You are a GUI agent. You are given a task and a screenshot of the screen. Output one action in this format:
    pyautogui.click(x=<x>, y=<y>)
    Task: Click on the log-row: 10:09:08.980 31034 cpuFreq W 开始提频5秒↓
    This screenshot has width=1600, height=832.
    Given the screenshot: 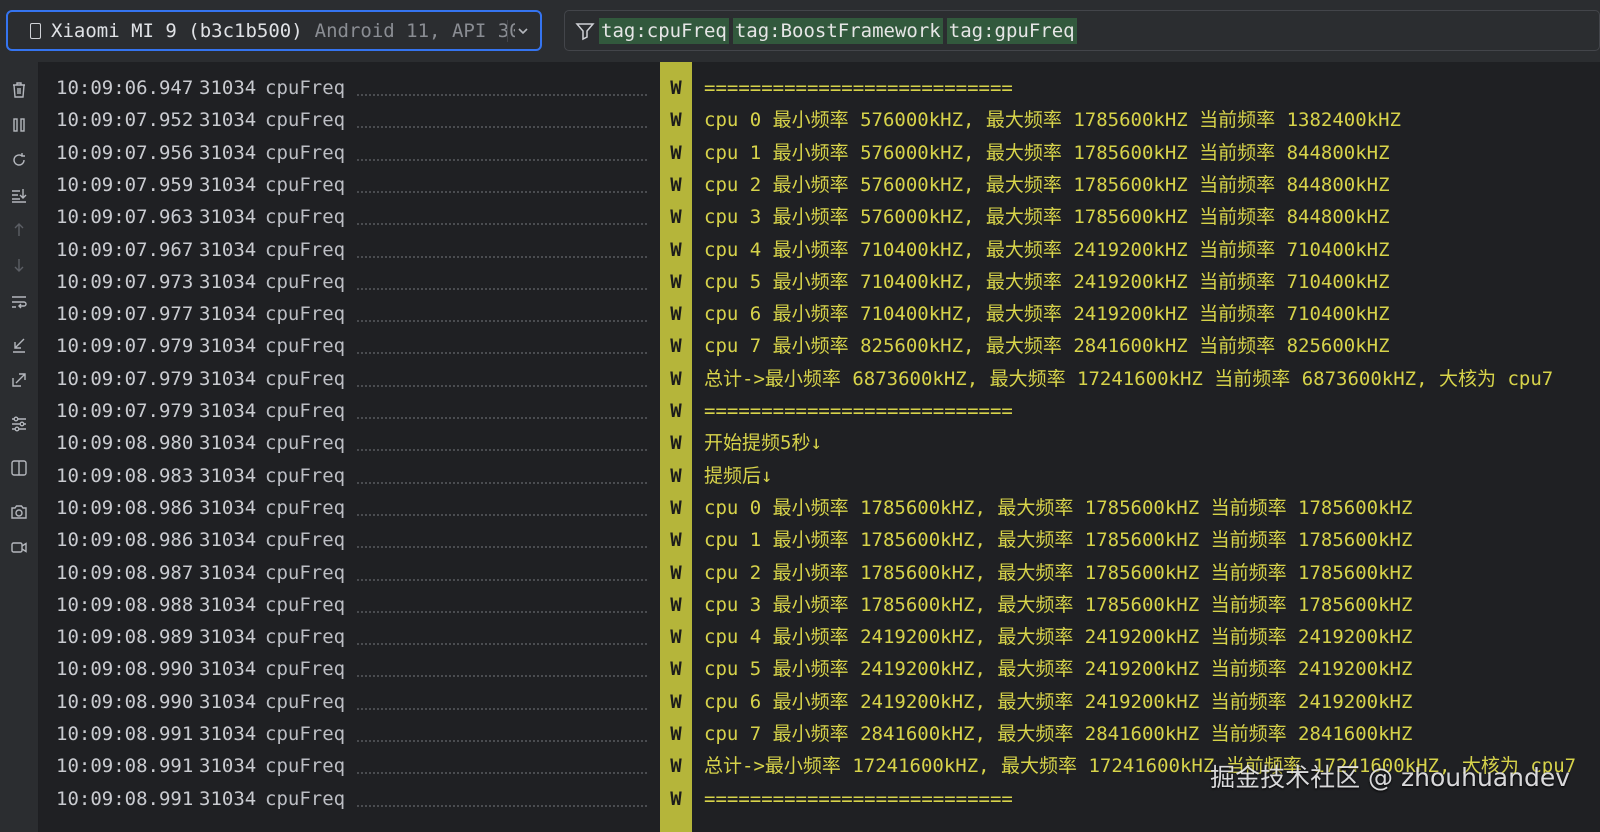 What is the action you would take?
    pyautogui.click(x=819, y=443)
    